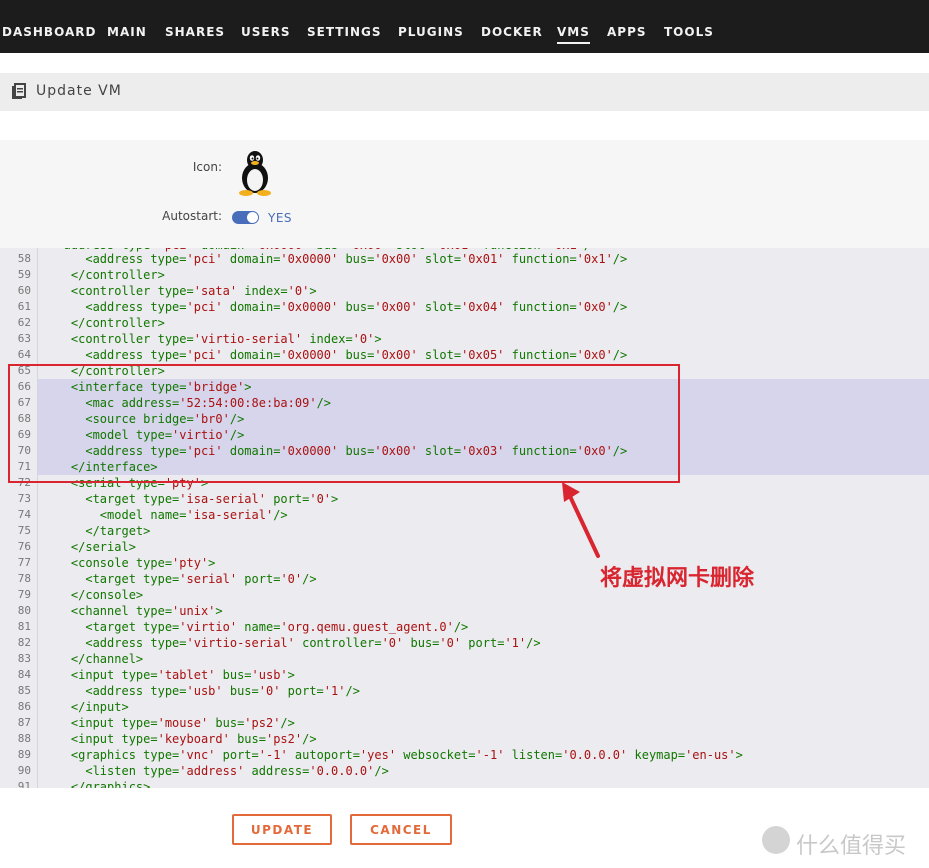  What do you see at coordinates (24, 722) in the screenshot?
I see `line-number: 87` at bounding box center [24, 722].